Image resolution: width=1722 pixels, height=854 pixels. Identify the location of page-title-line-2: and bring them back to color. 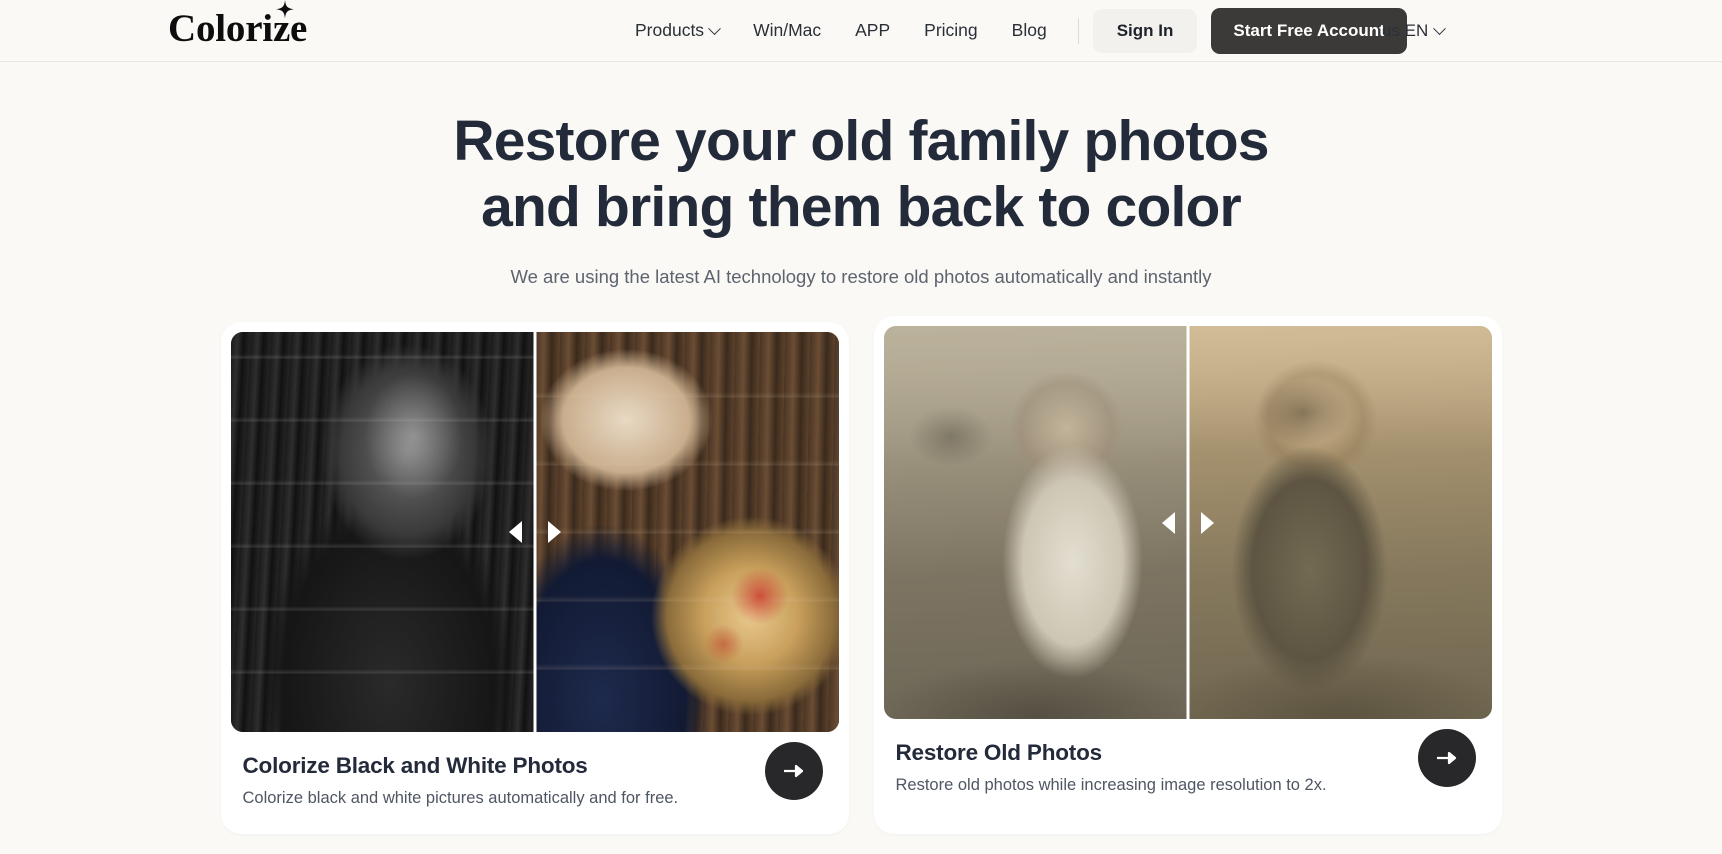
(861, 207).